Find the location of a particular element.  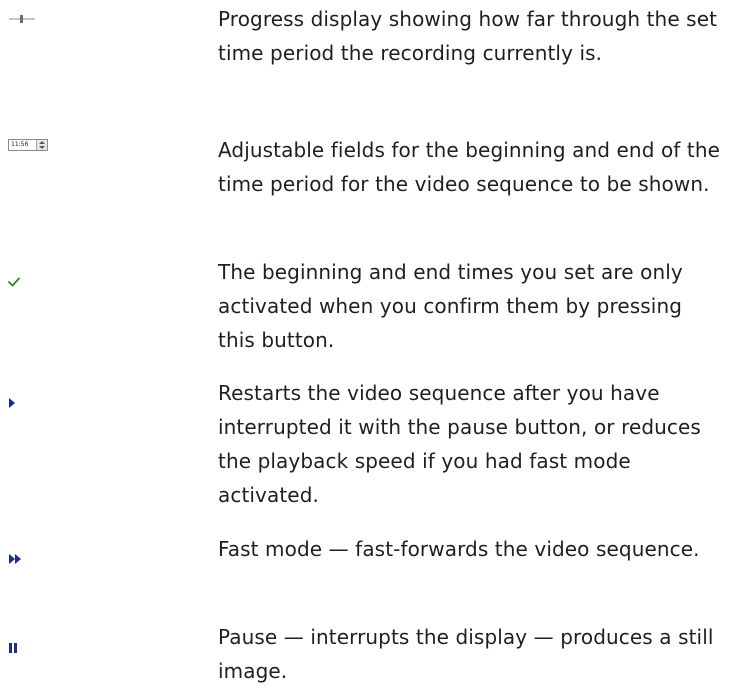

play-icon is located at coordinates (12, 403).